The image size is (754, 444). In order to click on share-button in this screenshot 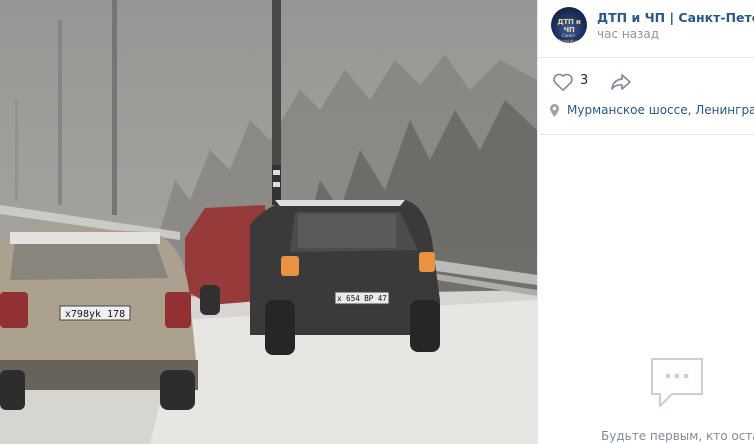, I will do `click(621, 82)`.